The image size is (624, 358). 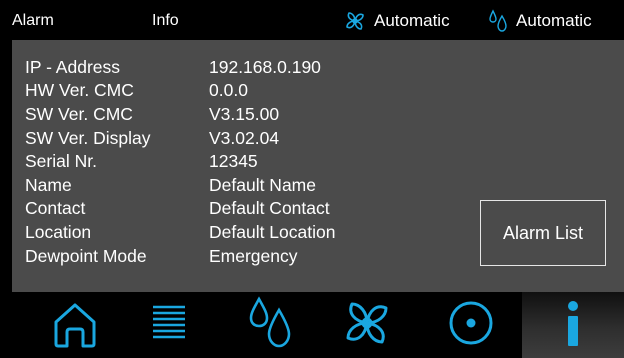 I want to click on info-row: Dewpoint Mode Emergency, so click(x=180, y=256).